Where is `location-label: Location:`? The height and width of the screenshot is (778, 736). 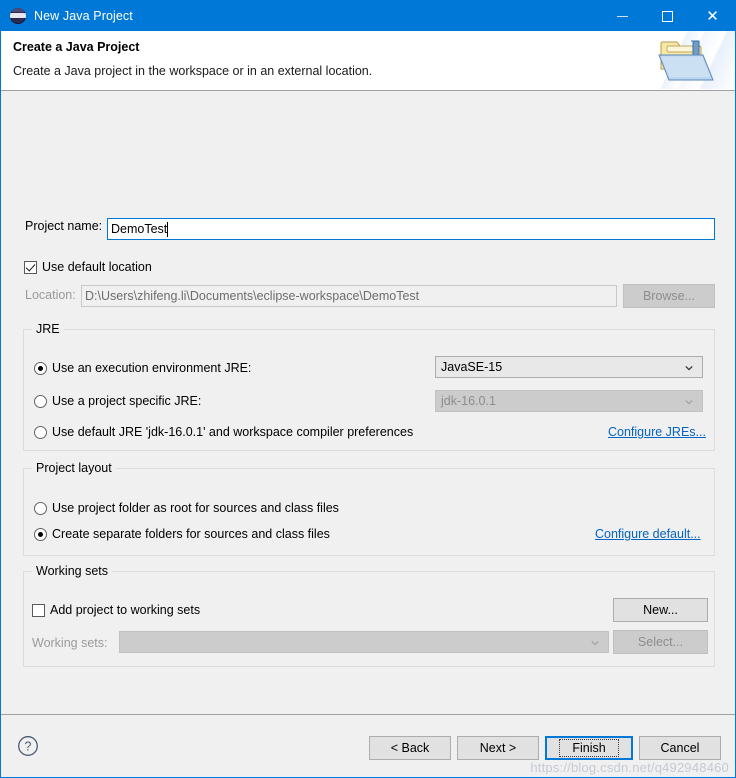
location-label: Location: is located at coordinates (50, 295).